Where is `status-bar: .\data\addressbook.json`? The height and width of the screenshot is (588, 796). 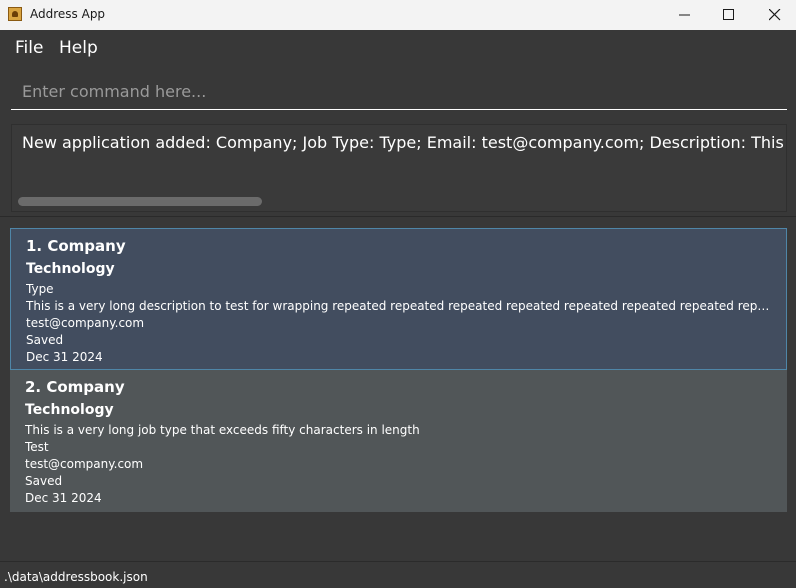 status-bar: .\data\addressbook.json is located at coordinates (398, 574).